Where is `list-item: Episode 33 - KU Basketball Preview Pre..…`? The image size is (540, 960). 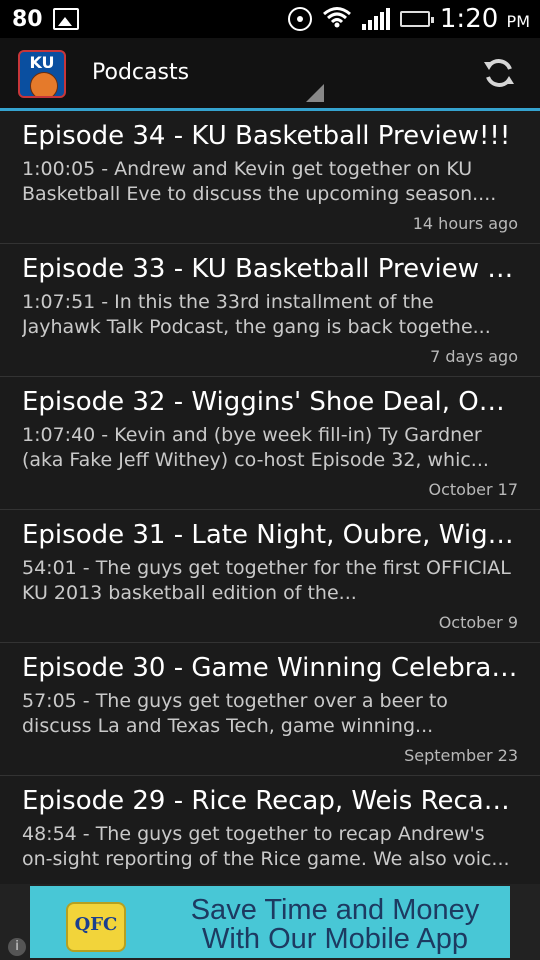
list-item: Episode 33 - KU Basketball Preview Pre..… is located at coordinates (270, 310).